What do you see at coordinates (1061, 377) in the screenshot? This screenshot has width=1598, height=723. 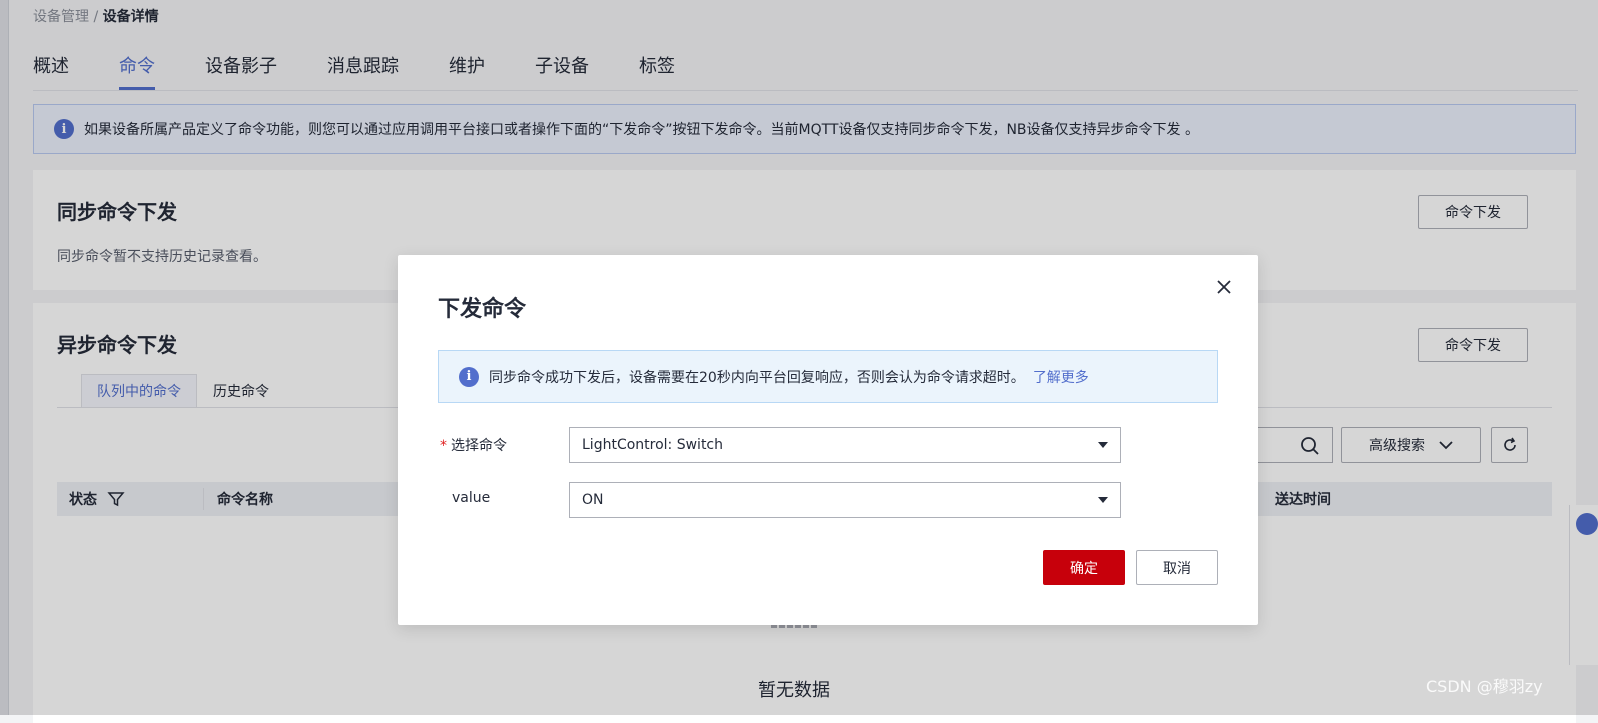 I see `learn-more-link: 了解更多` at bounding box center [1061, 377].